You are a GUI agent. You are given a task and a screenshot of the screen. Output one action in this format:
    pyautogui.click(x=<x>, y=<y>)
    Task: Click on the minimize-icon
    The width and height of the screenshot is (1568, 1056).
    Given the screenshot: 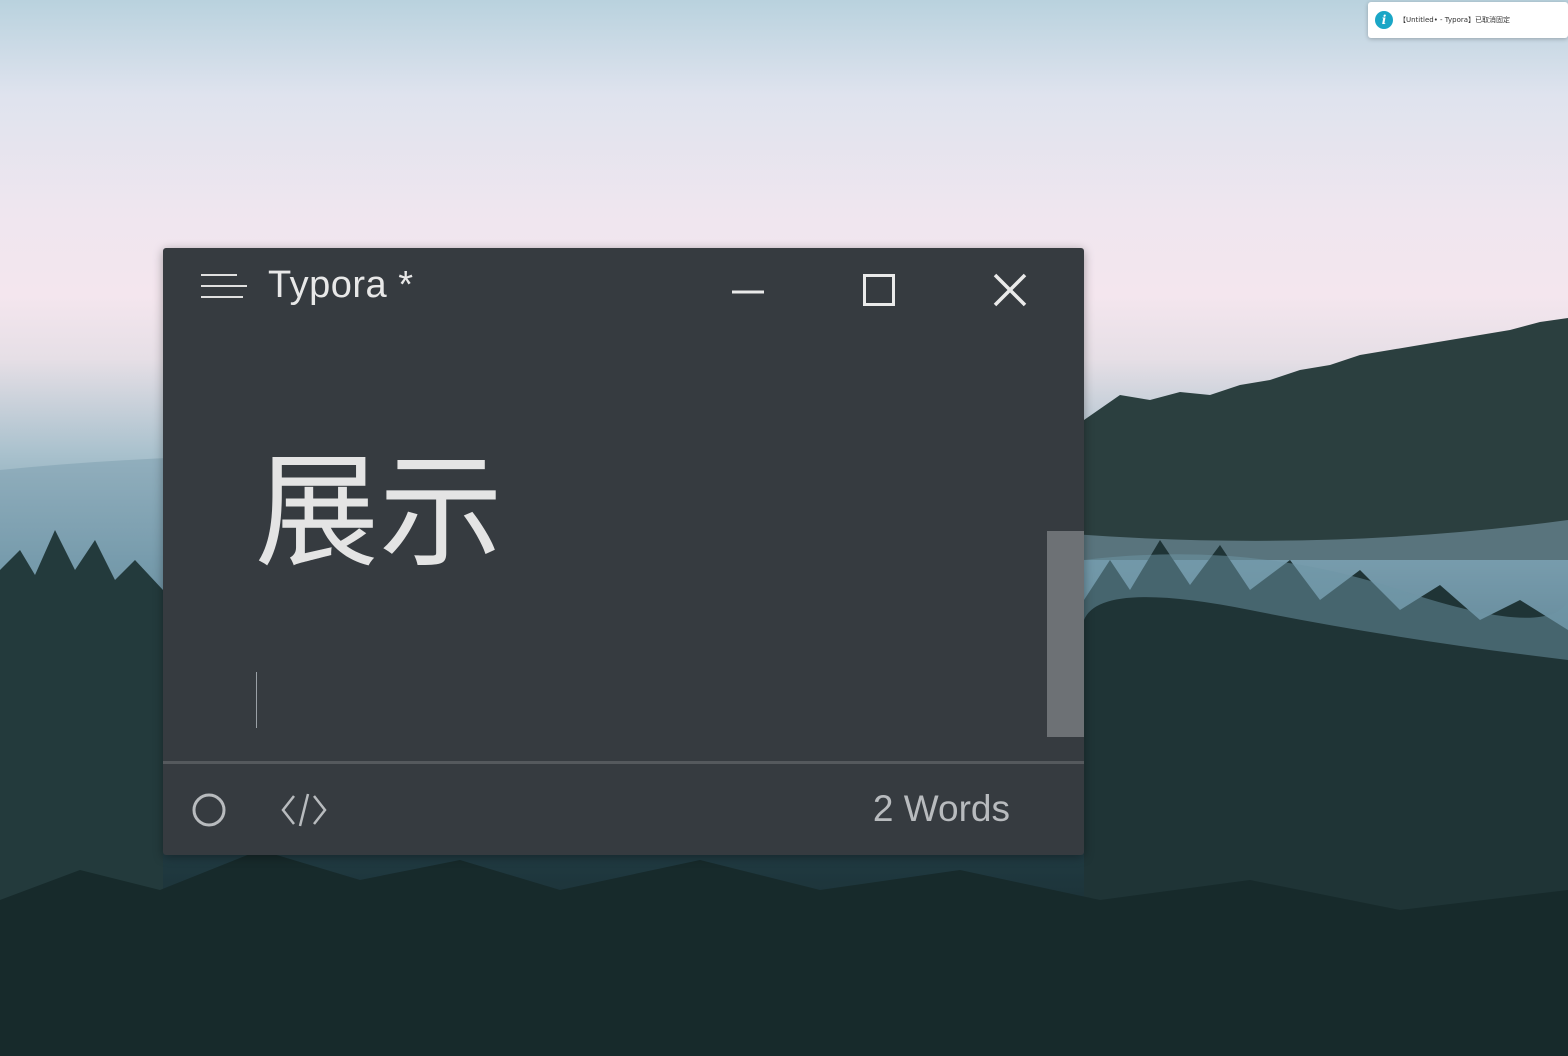 What is the action you would take?
    pyautogui.click(x=748, y=292)
    